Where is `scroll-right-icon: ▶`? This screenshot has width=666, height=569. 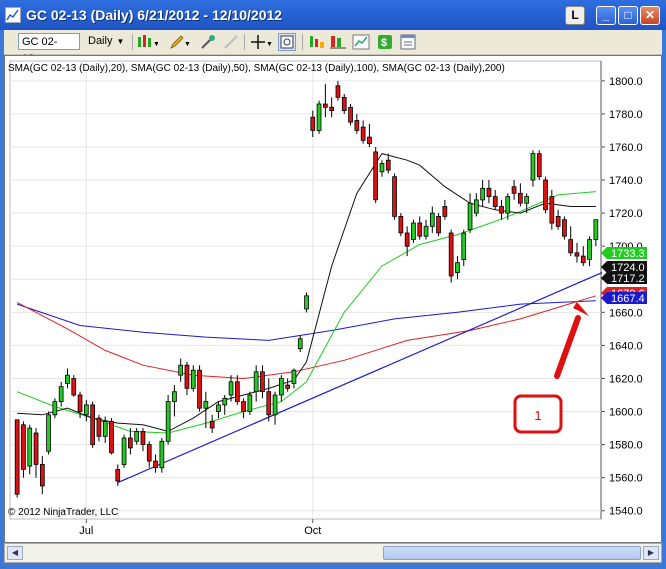
scroll-right-icon: ▶ is located at coordinates (651, 553).